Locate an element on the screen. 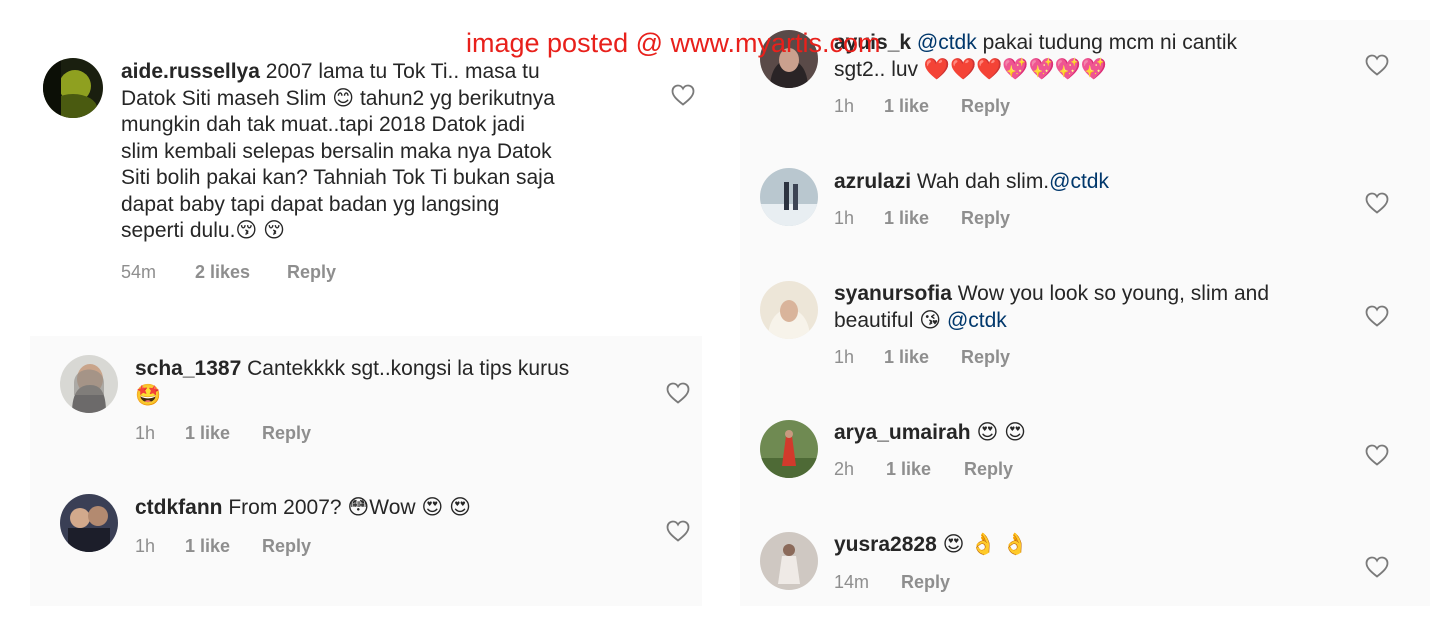 The height and width of the screenshot is (619, 1440). comment-meta: 54m 2 likes Reply is located at coordinates (228, 272).